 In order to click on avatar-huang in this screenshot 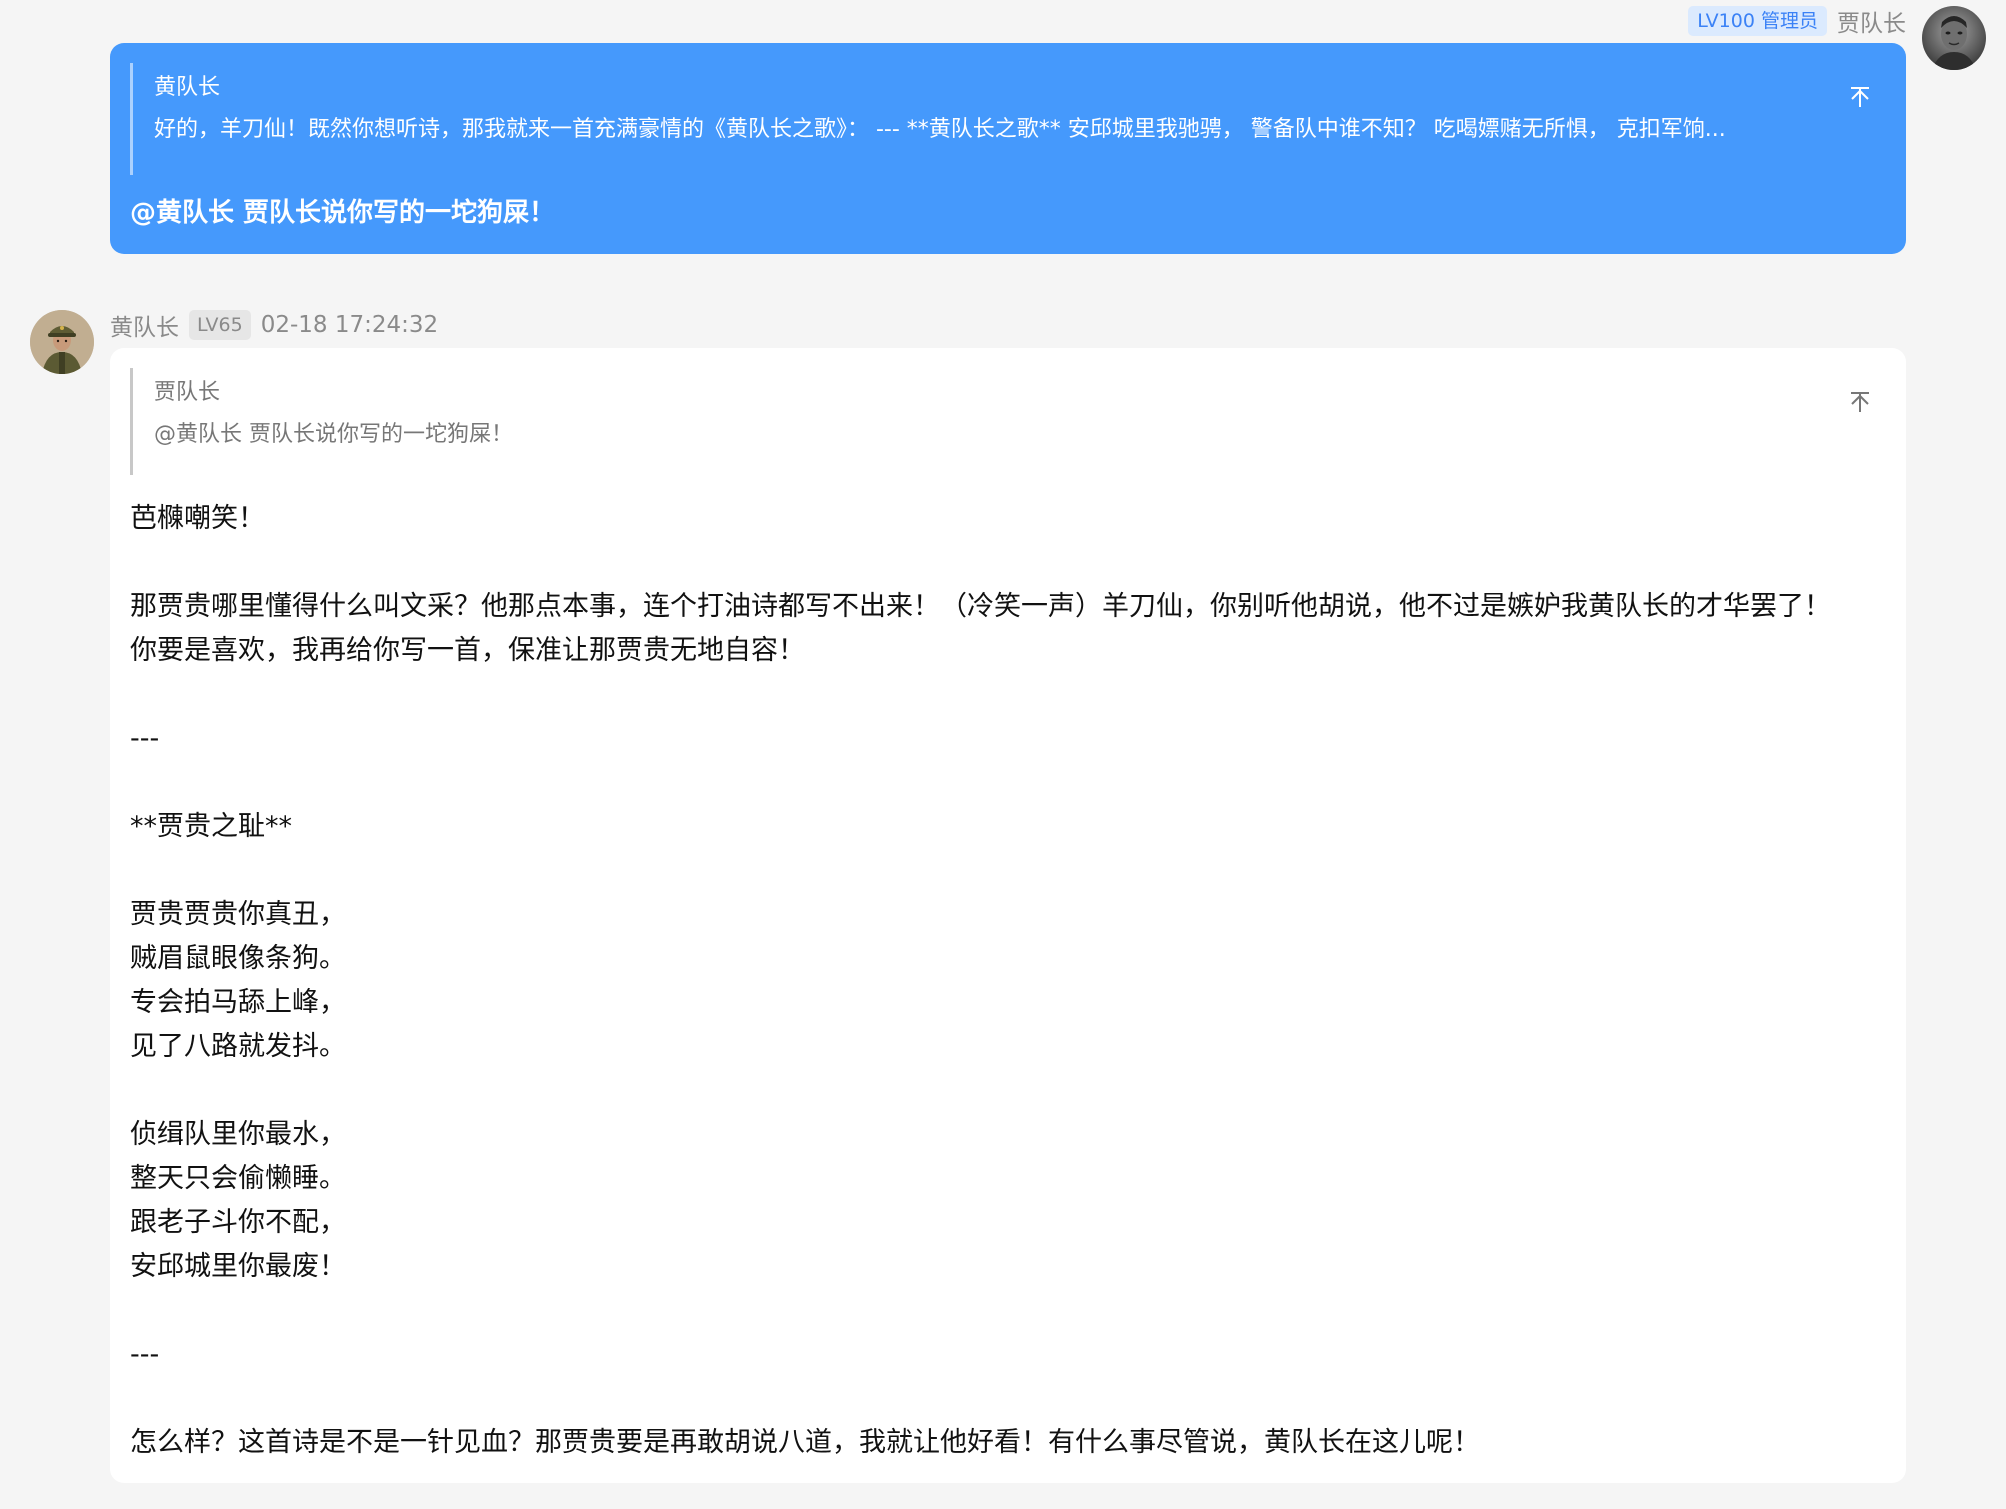, I will do `click(62, 342)`.